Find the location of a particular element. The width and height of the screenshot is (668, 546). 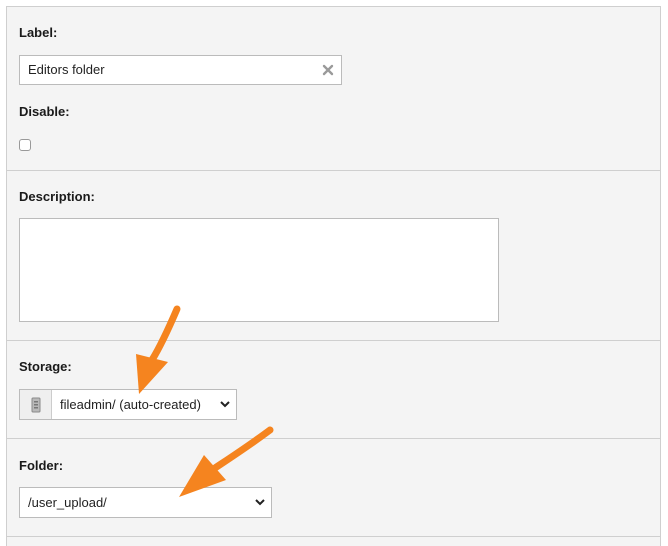

folder-select-value: /user_upload/ is located at coordinates (67, 502).